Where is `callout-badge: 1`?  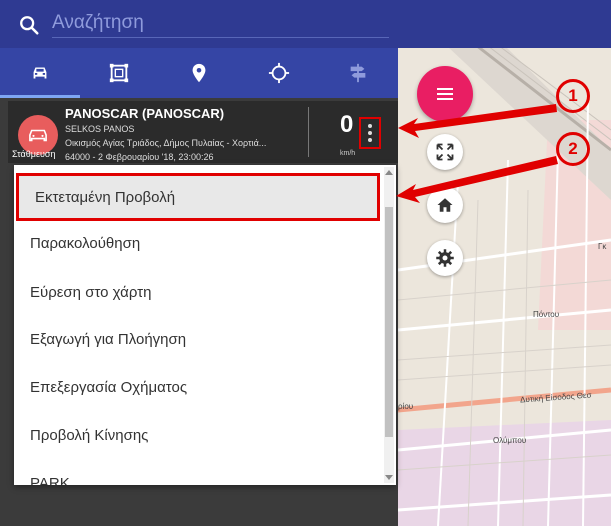 callout-badge: 1 is located at coordinates (573, 96).